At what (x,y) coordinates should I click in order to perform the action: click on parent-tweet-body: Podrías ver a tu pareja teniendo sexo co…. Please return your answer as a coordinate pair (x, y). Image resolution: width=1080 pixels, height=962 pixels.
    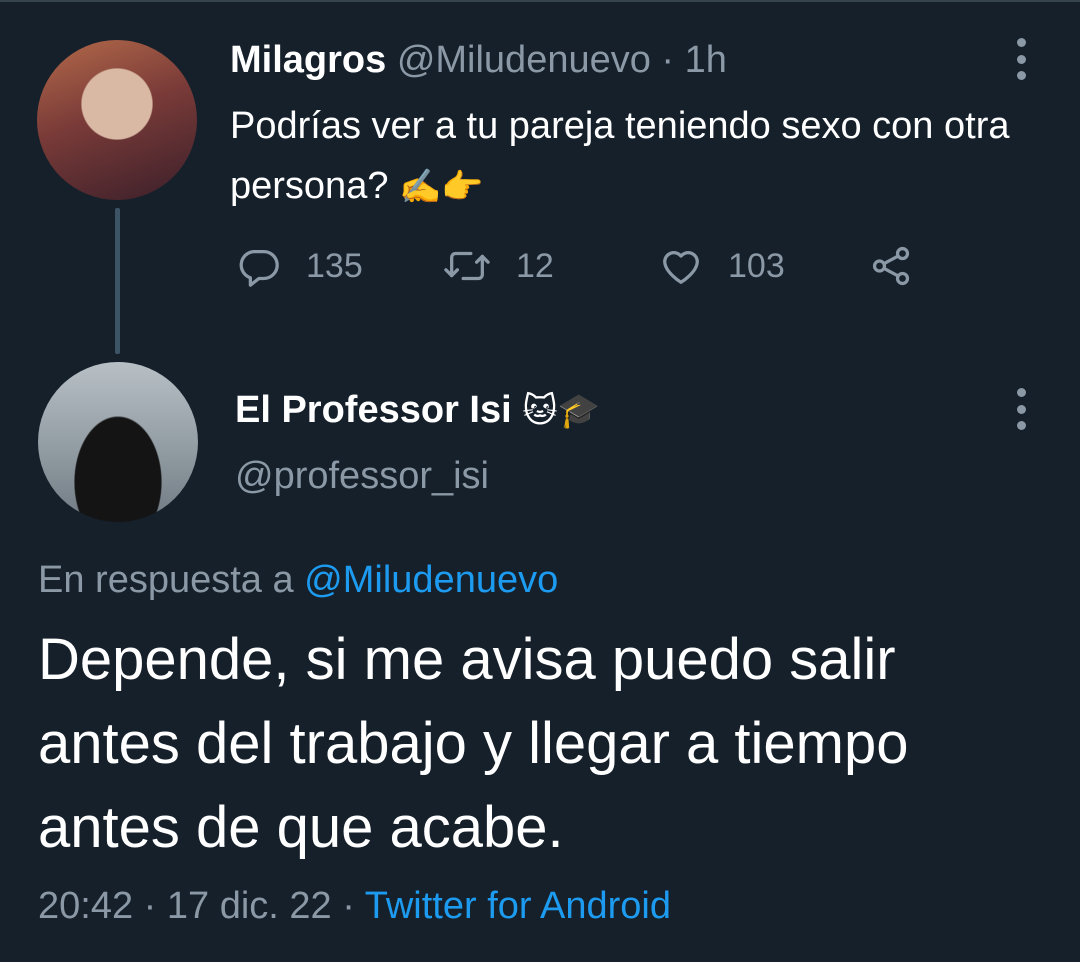
    Looking at the image, I should click on (620, 156).